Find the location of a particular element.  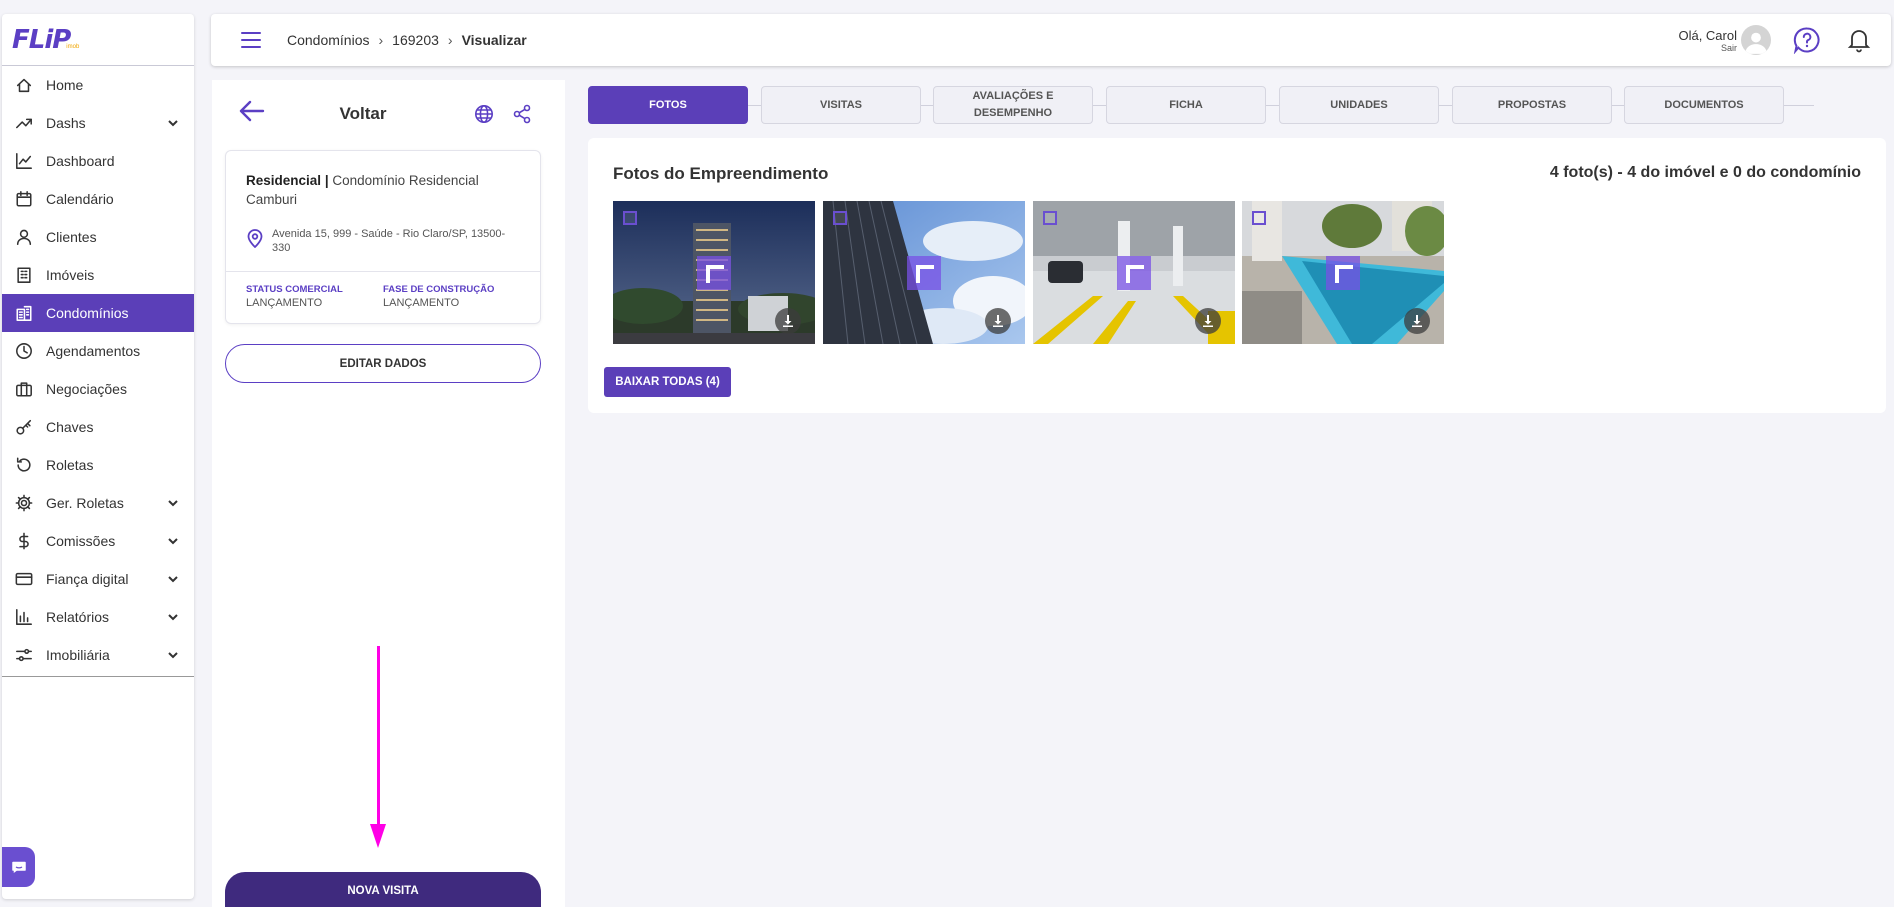

avatar is located at coordinates (1756, 40).